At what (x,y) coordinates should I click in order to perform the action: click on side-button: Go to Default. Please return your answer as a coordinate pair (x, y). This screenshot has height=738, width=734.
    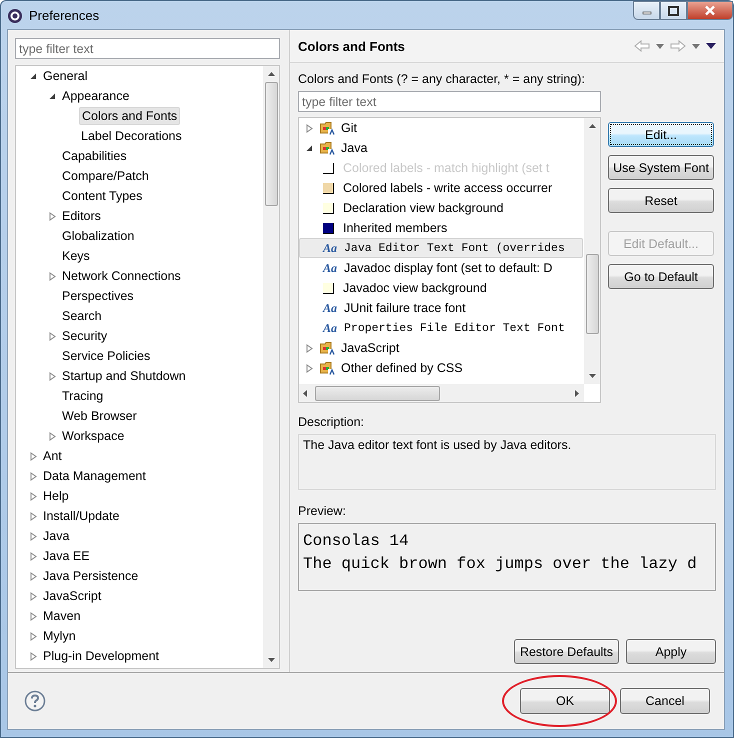
    Looking at the image, I should click on (661, 276).